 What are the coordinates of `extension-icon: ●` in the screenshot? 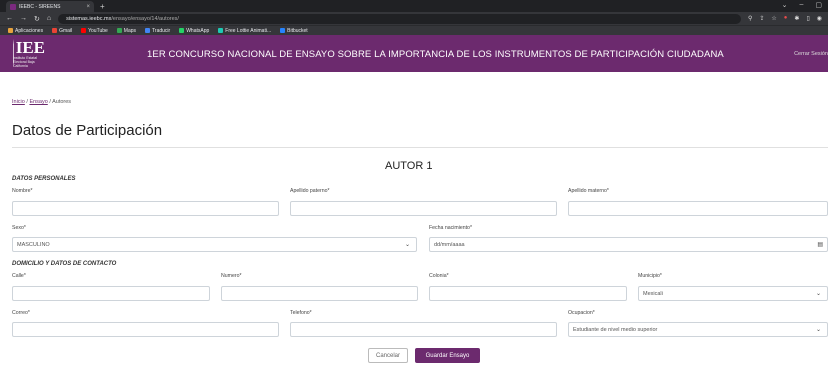 It's located at (786, 18).